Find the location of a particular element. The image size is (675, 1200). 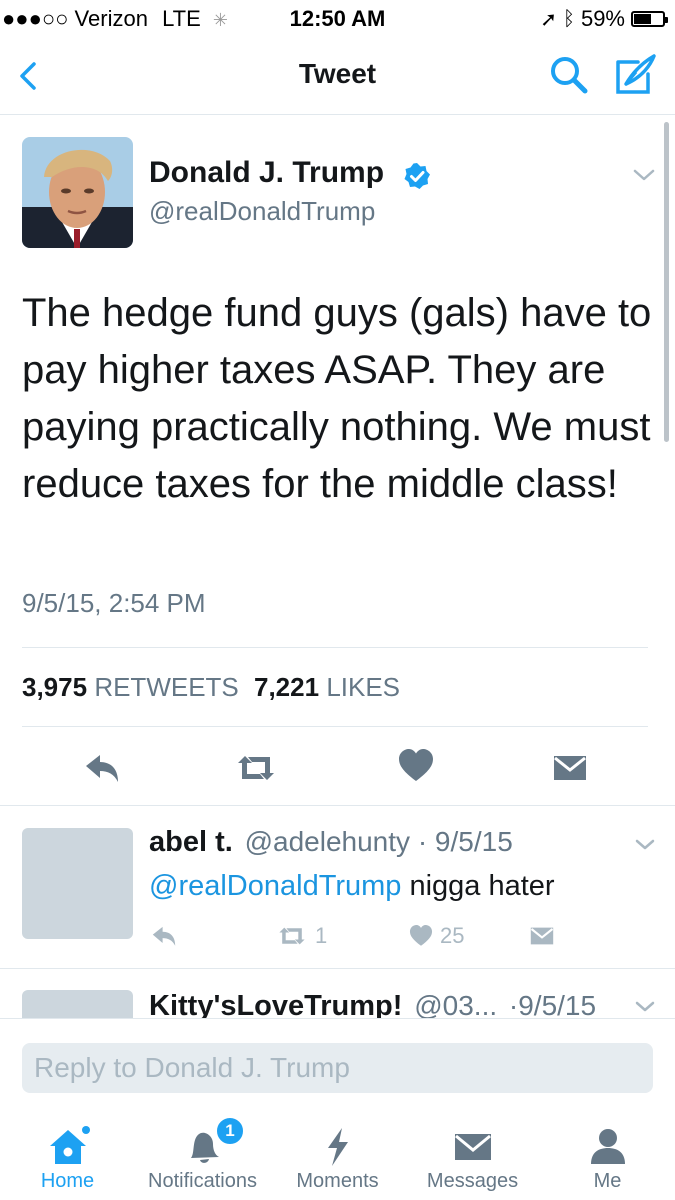

tab-messages: Messages is located at coordinates (472, 1155).